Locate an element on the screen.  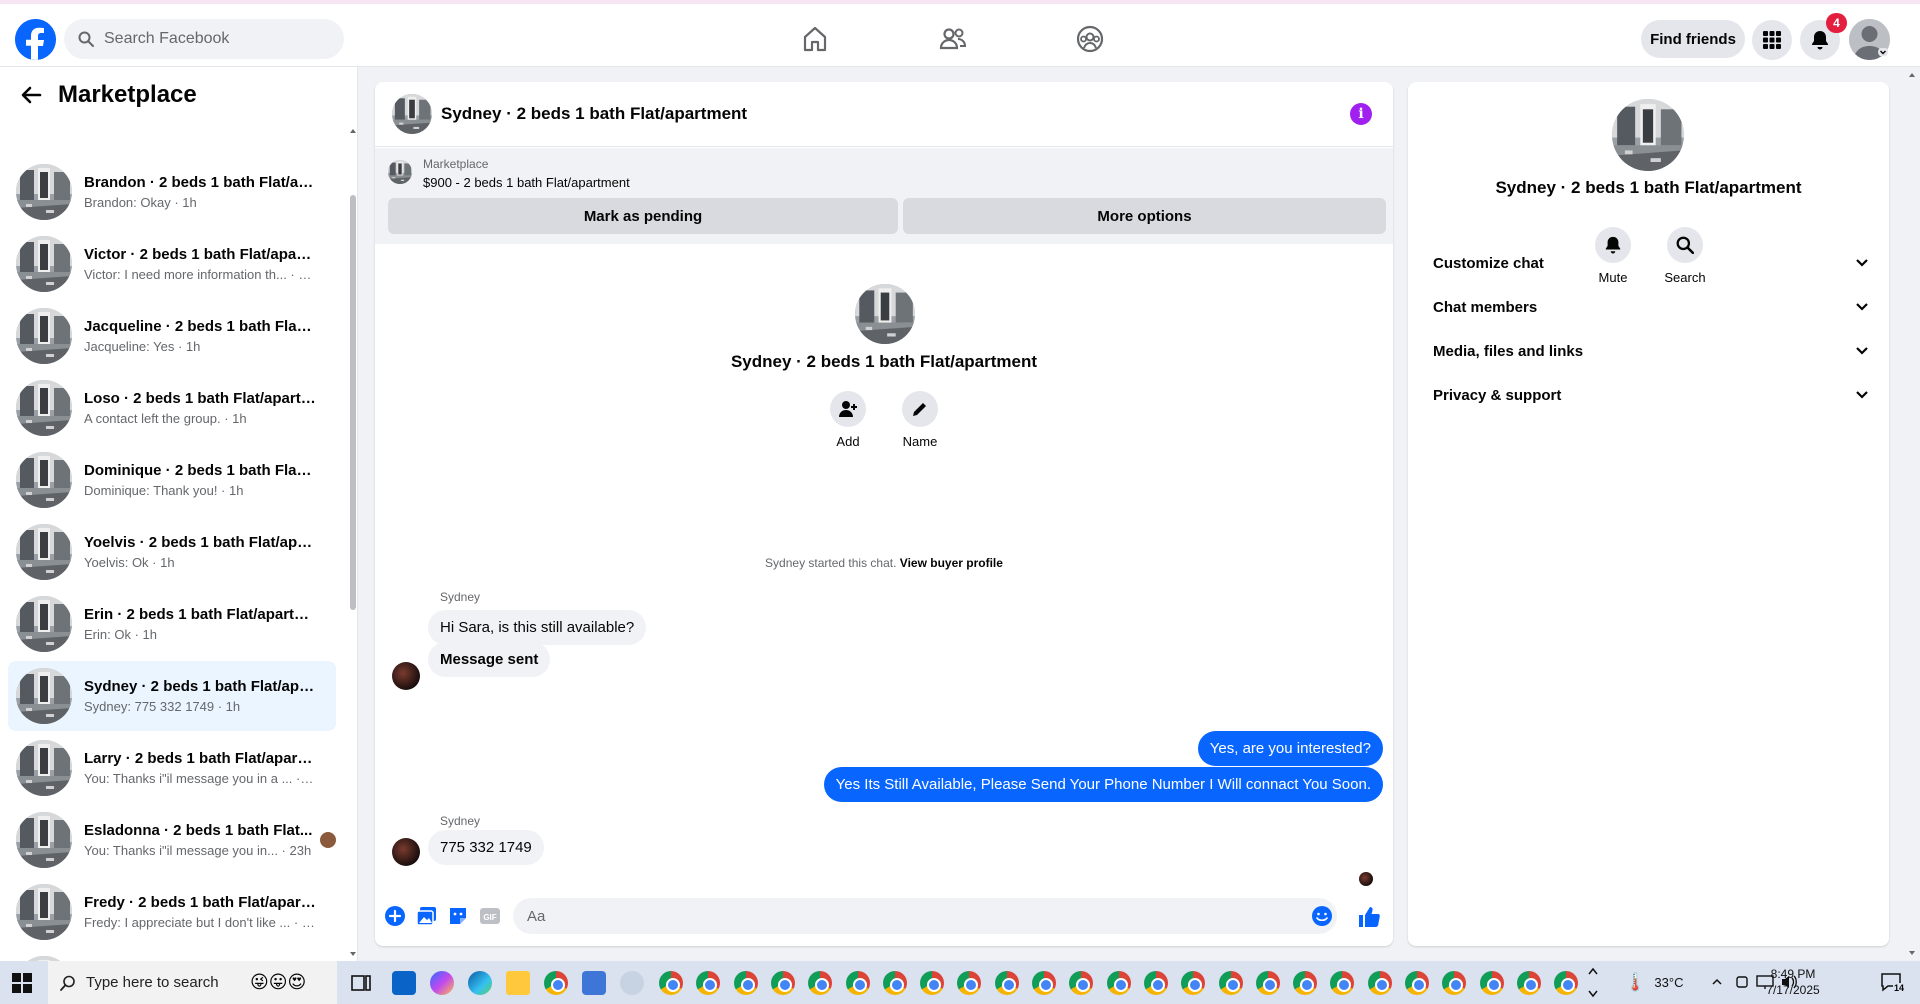
facebook-search-input is located at coordinates (214, 39).